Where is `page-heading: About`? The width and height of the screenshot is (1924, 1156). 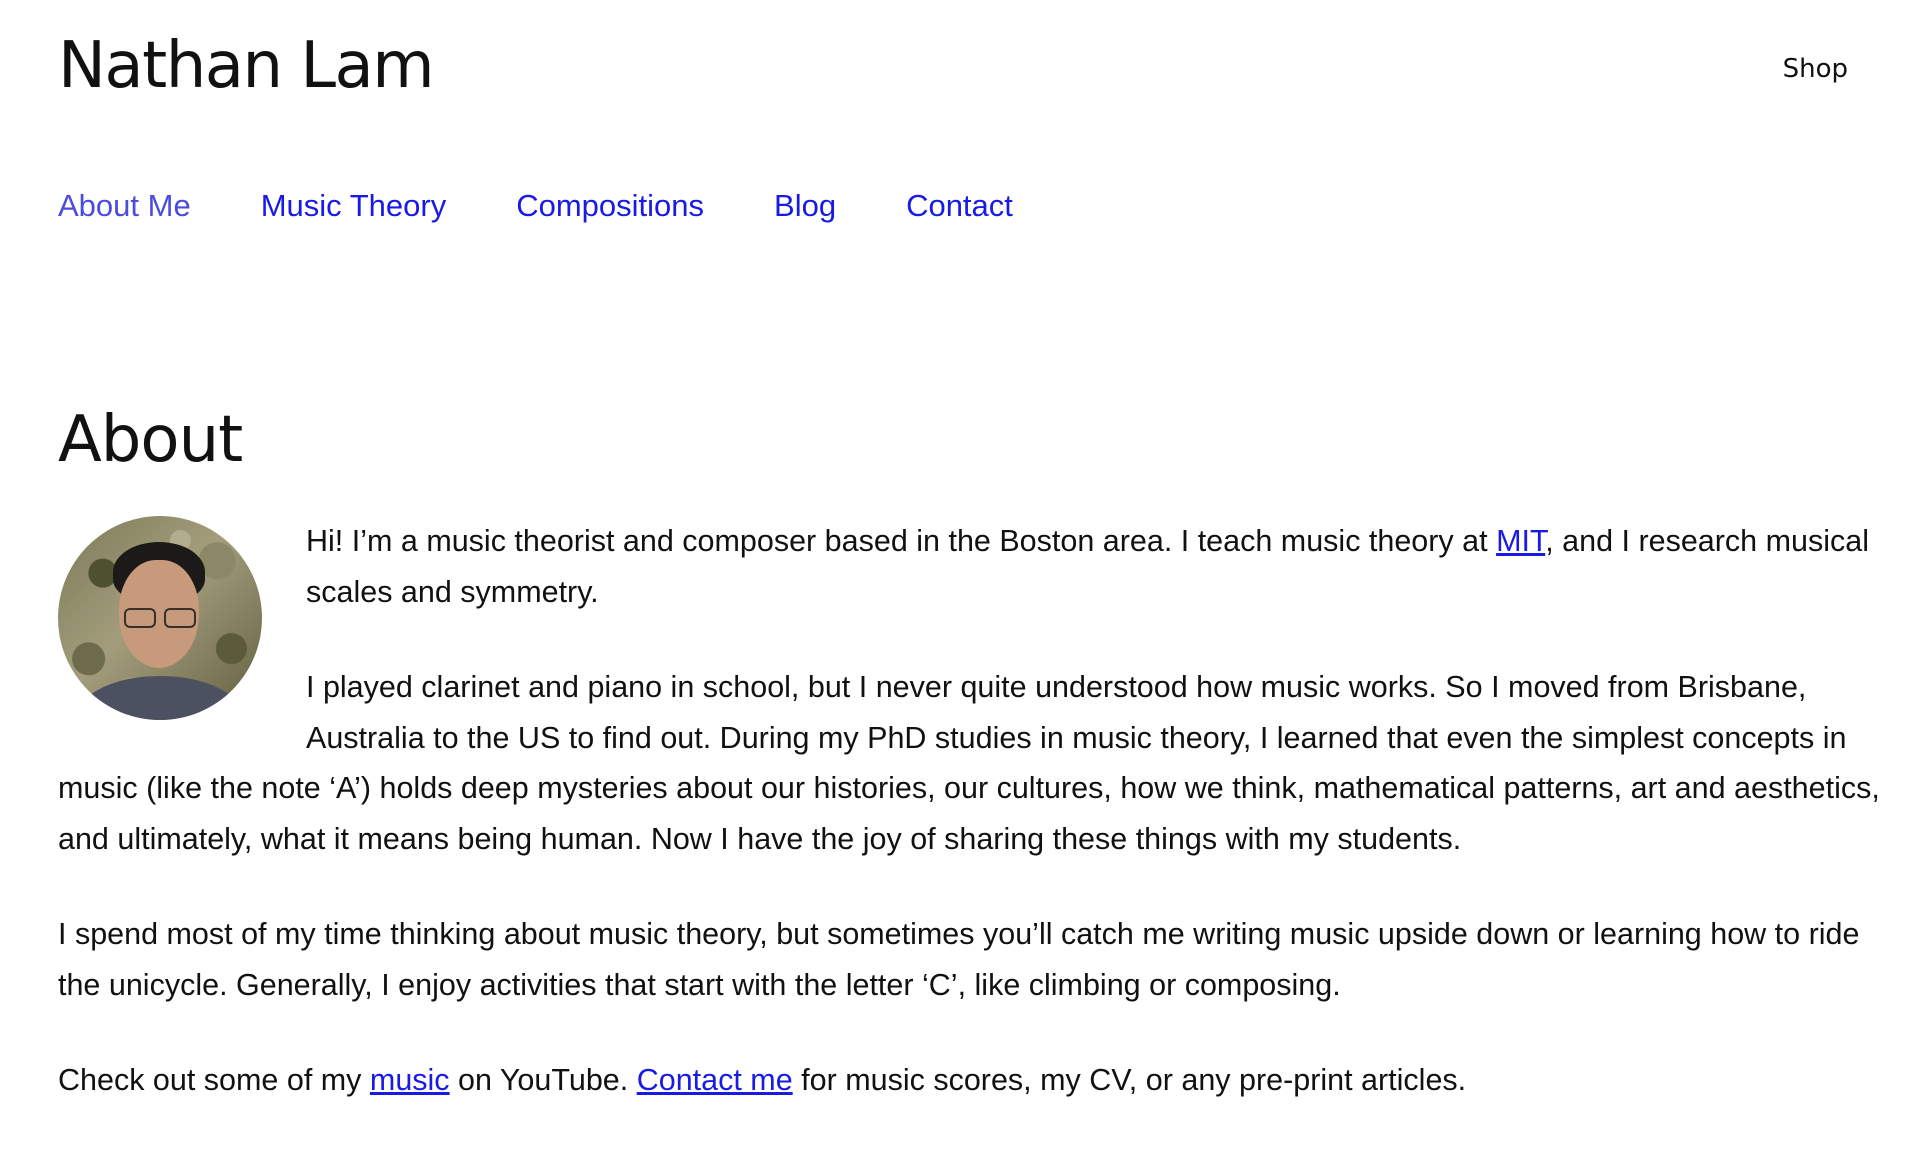
page-heading: About is located at coordinates (150, 440).